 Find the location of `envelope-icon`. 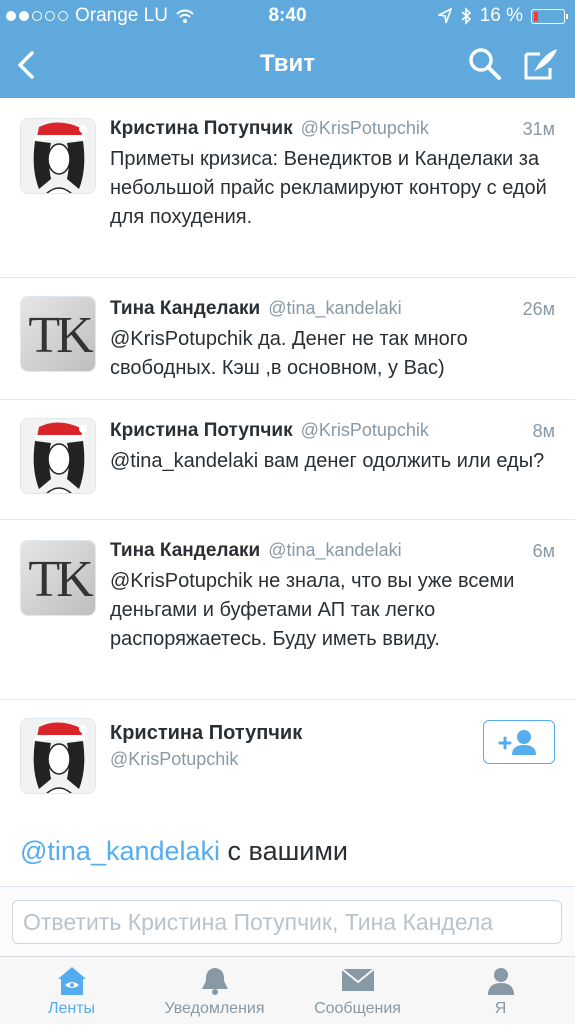

envelope-icon is located at coordinates (357, 979).